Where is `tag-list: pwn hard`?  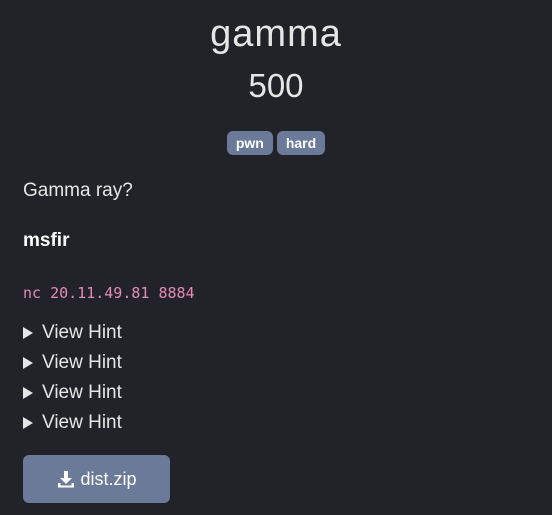 tag-list: pwn hard is located at coordinates (276, 143).